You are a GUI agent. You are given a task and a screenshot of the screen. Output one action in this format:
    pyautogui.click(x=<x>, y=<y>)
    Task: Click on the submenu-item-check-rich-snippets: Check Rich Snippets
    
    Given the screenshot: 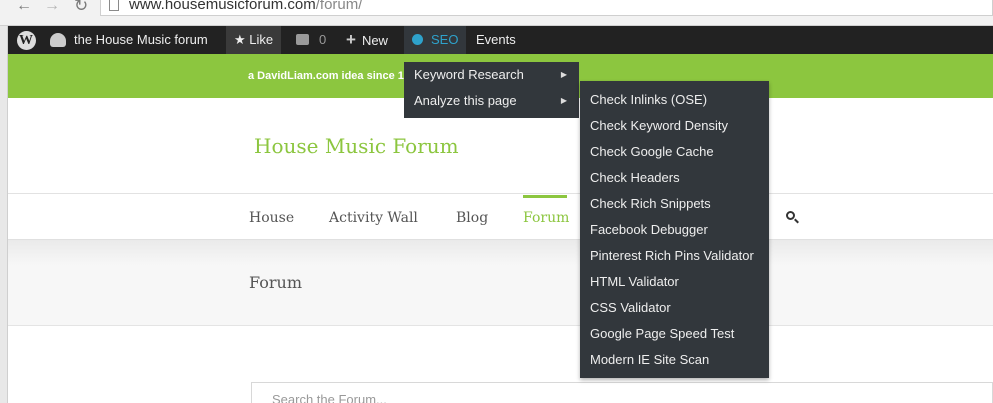 What is the action you would take?
    pyautogui.click(x=674, y=204)
    